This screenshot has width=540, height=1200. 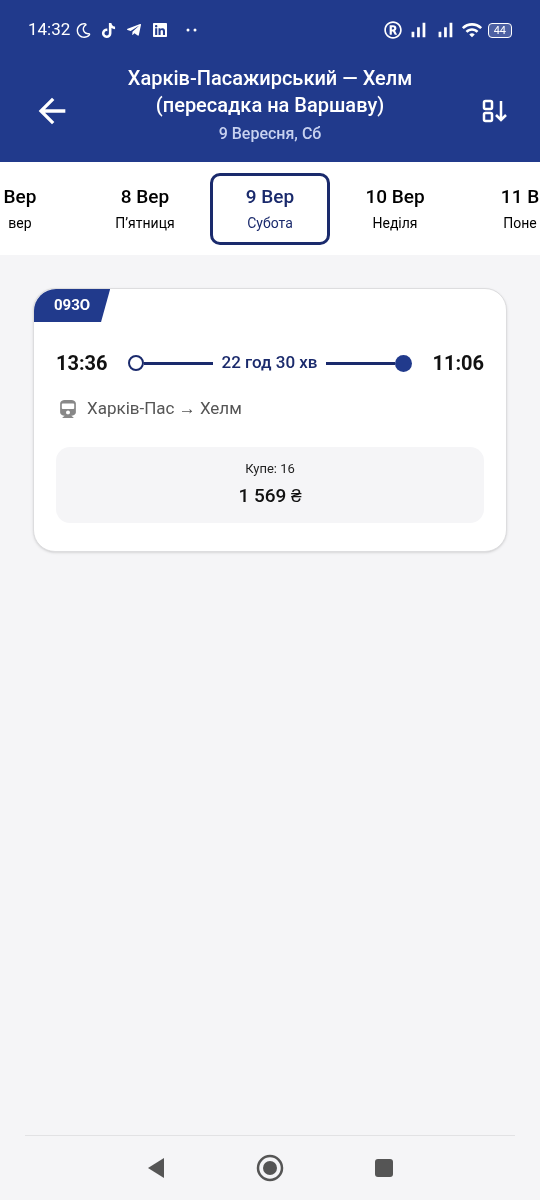 I want to click on price: 1 569 ₴, so click(x=270, y=495).